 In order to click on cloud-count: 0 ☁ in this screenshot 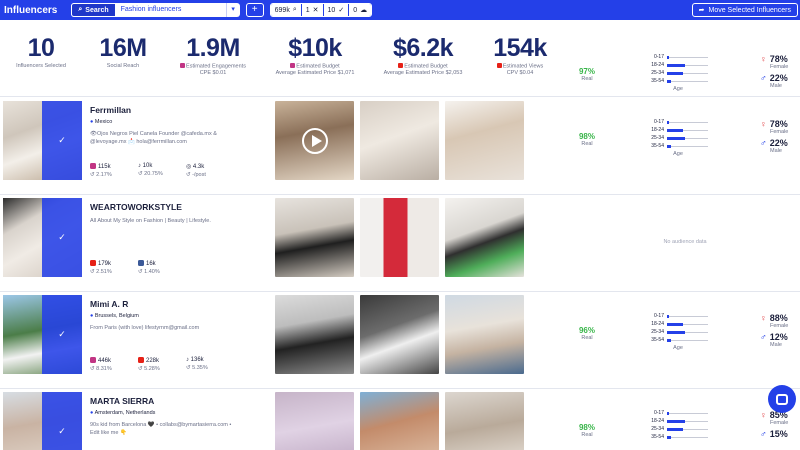, I will do `click(360, 10)`.